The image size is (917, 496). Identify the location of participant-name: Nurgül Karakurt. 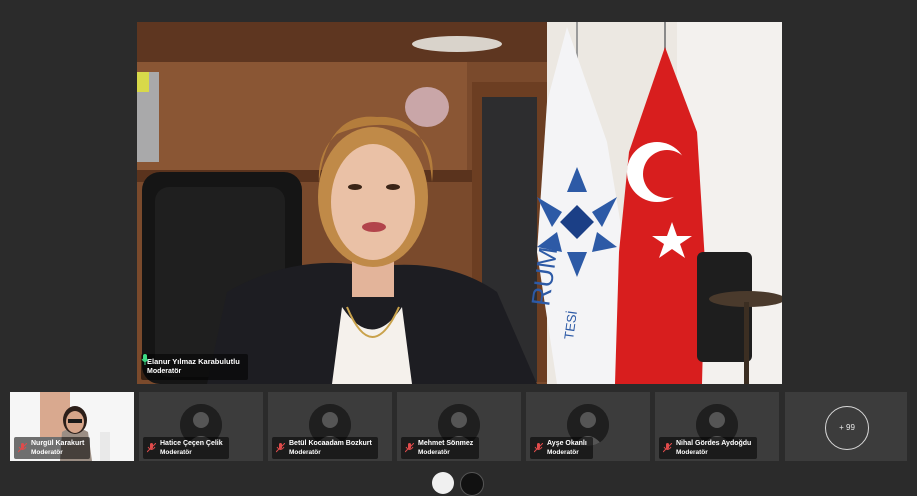
(58, 443).